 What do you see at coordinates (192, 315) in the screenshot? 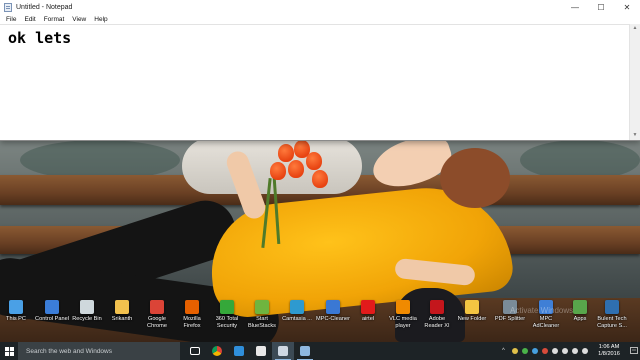
I see `desktop-shortcut: Mozilla Firefox` at bounding box center [192, 315].